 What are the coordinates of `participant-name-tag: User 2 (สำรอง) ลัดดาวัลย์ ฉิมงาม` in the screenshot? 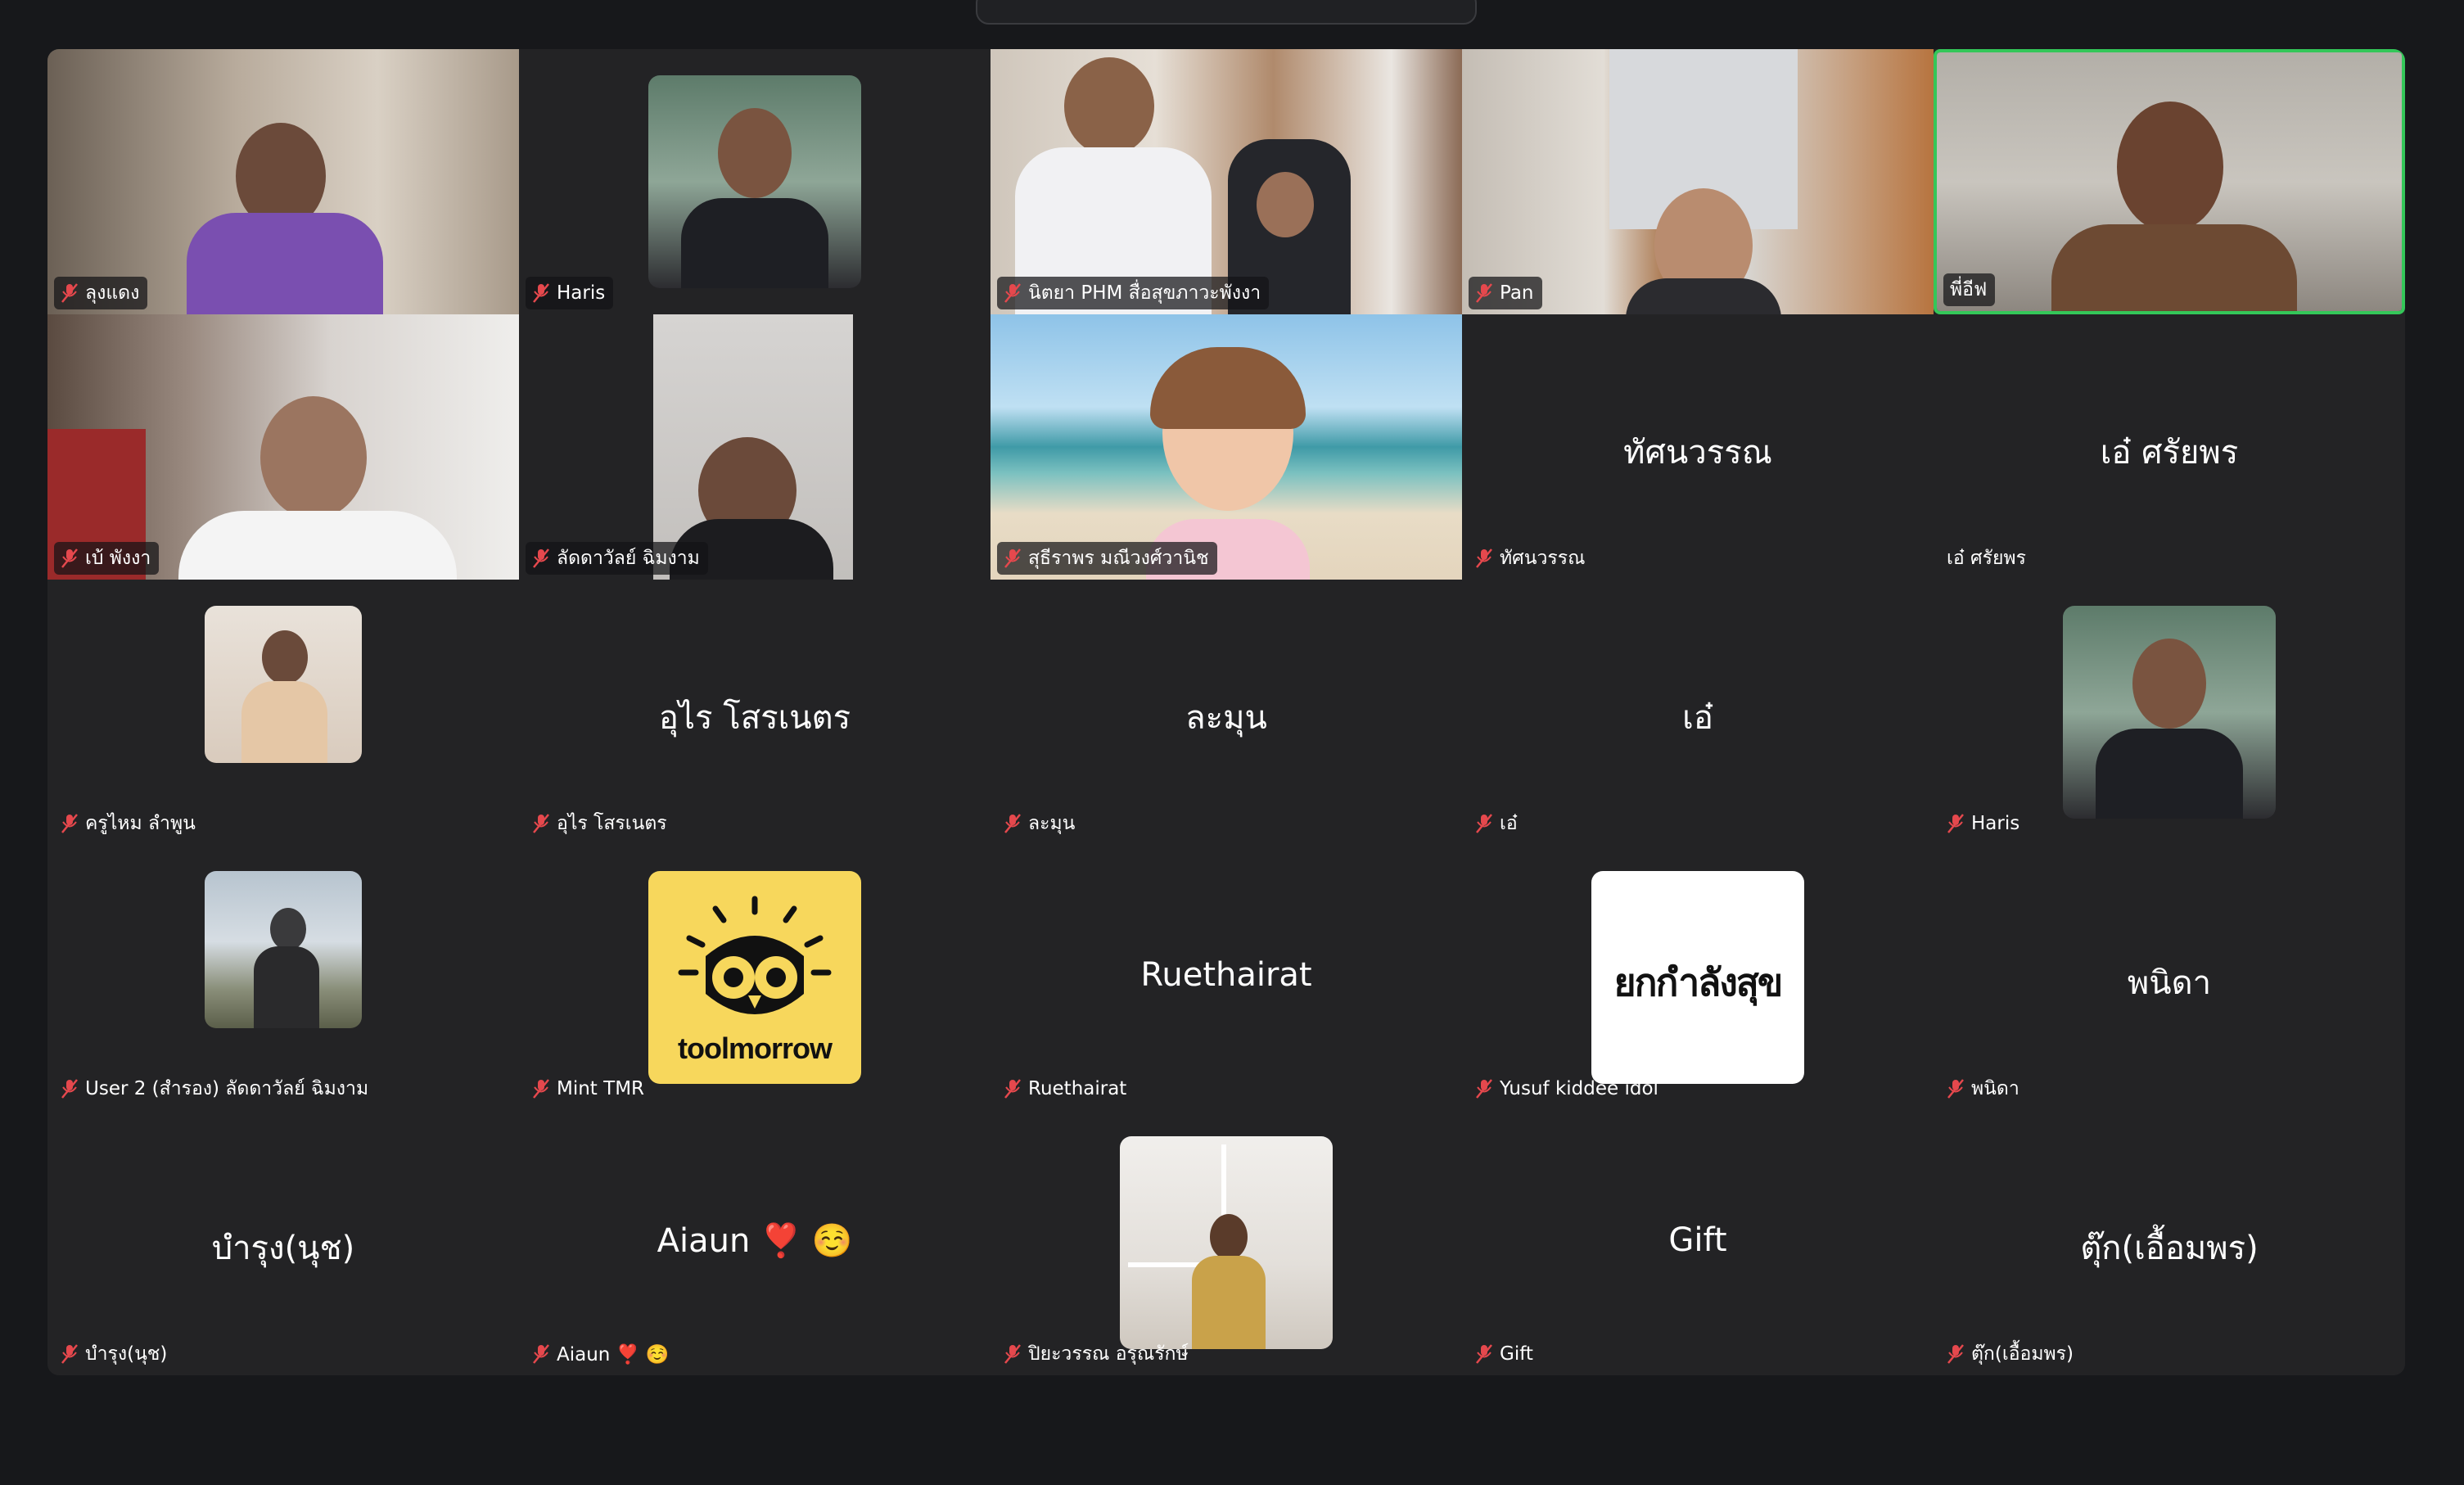 It's located at (216, 1088).